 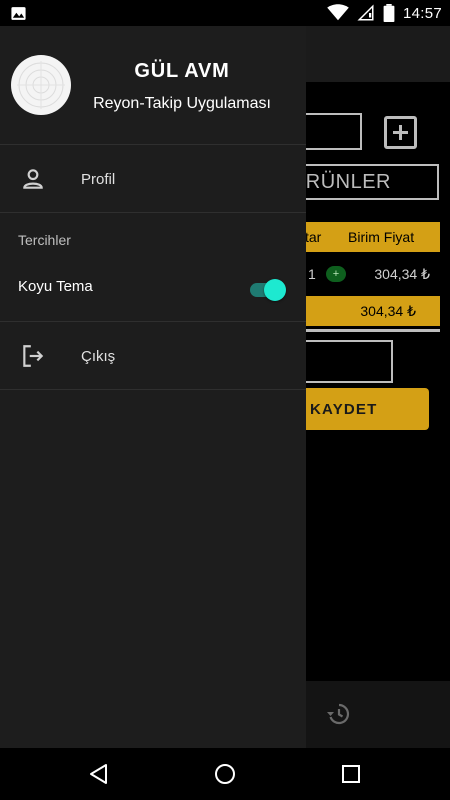 I want to click on menu-item-logout: Çıkış, so click(x=153, y=356).